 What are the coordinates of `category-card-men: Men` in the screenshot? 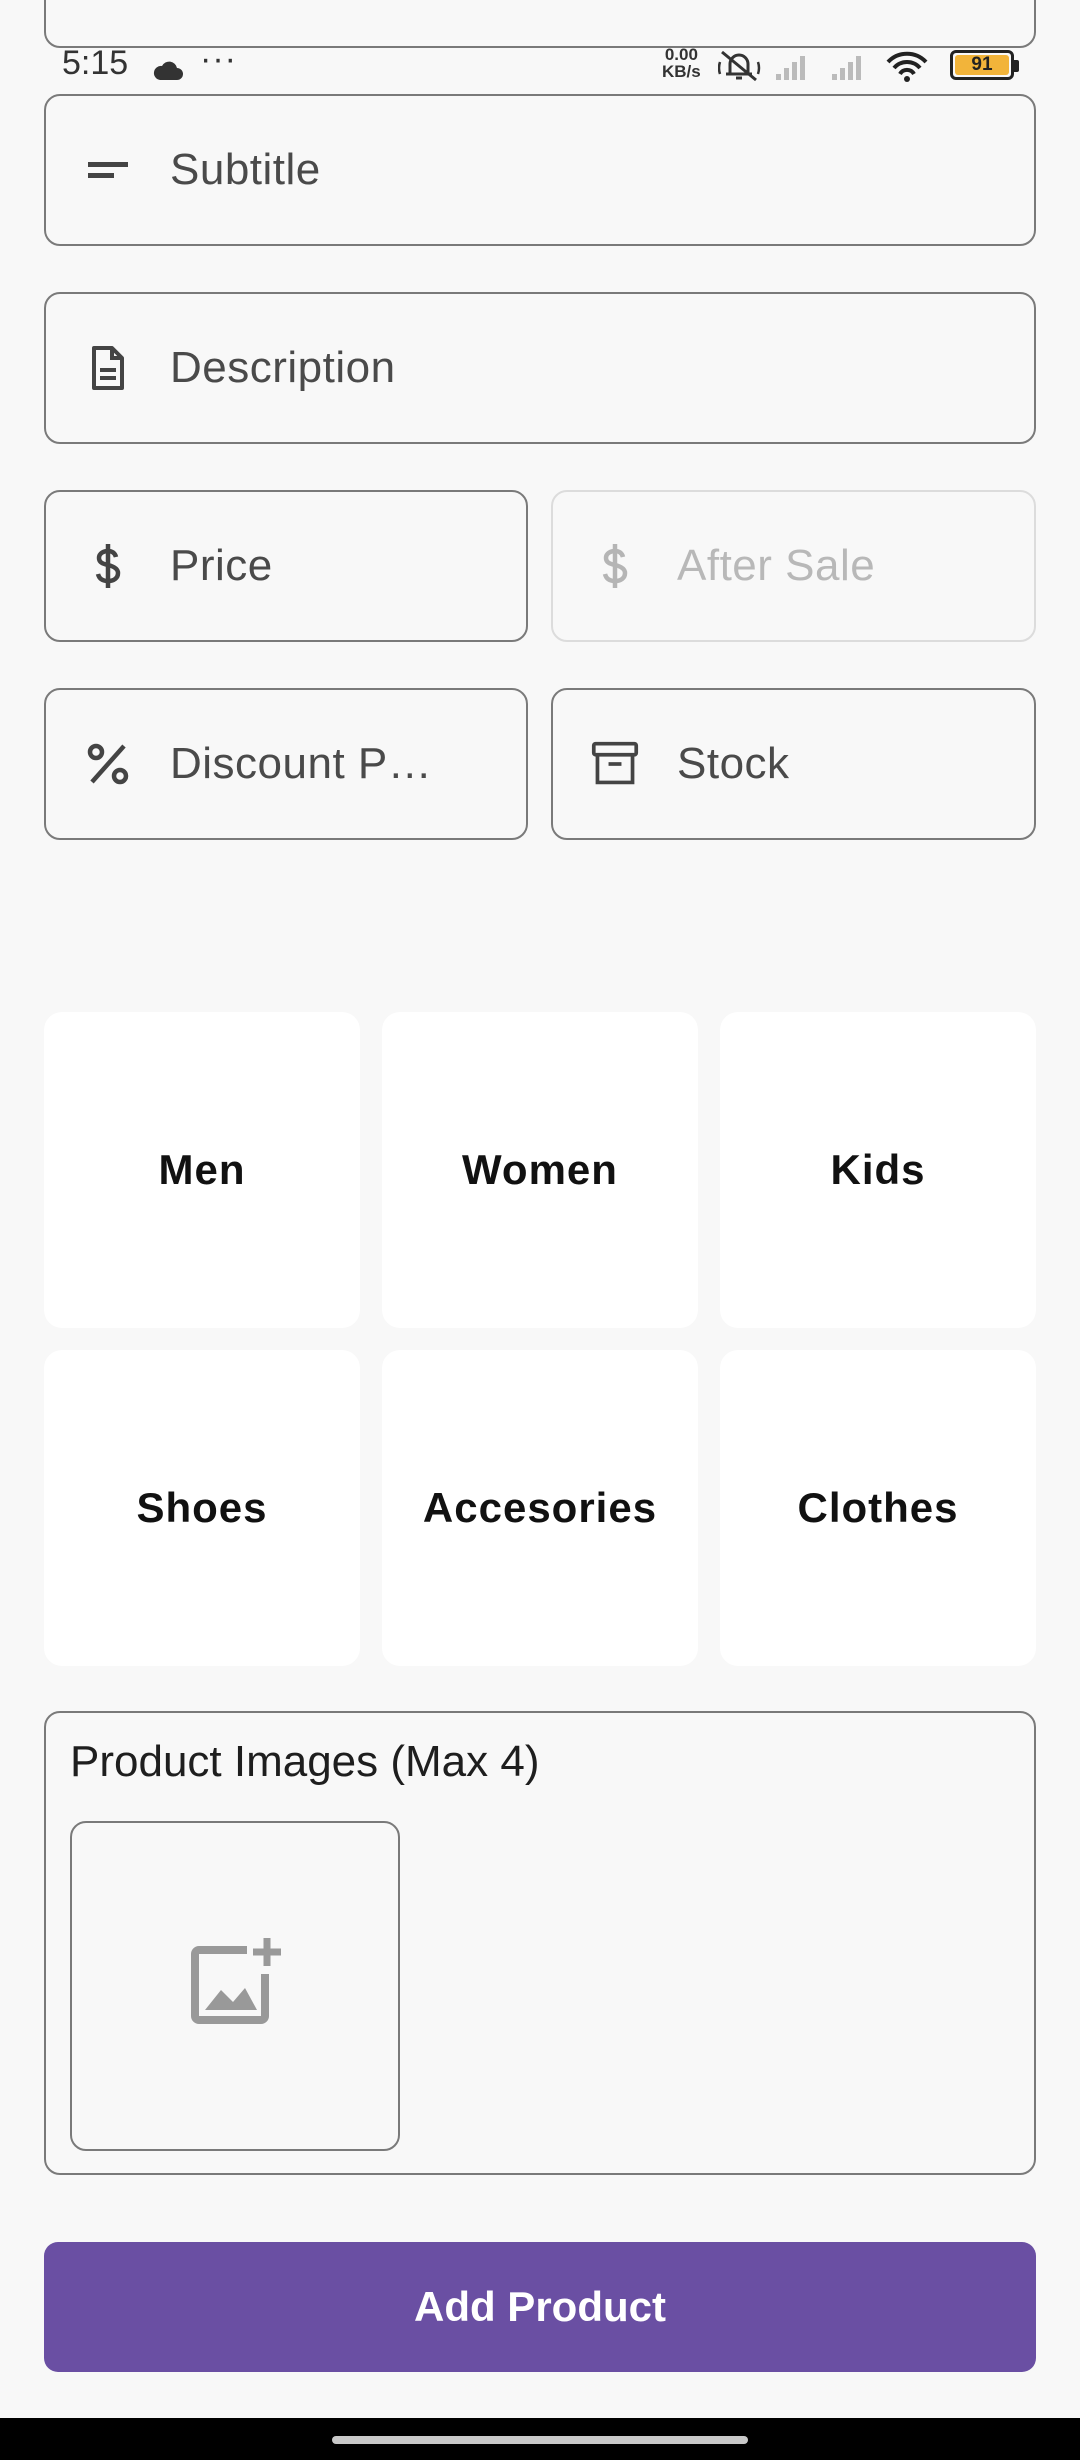 It's located at (202, 1170).